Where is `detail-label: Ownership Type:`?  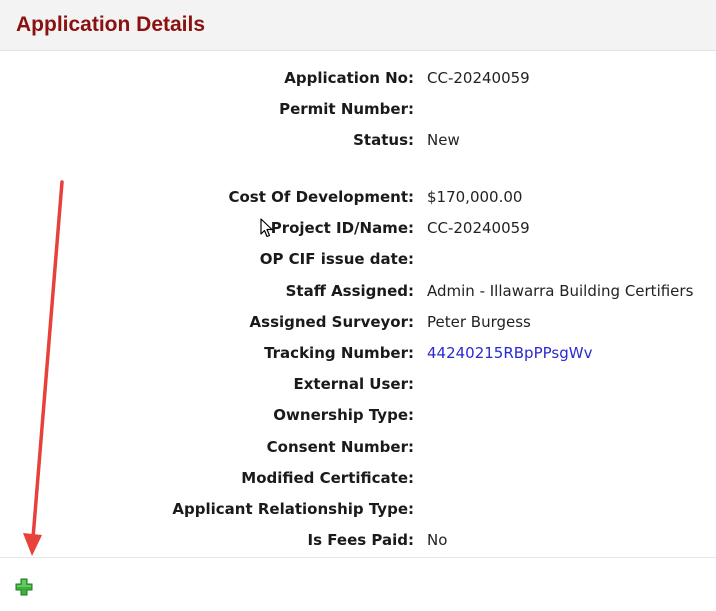
detail-label: Ownership Type: is located at coordinates (343, 415).